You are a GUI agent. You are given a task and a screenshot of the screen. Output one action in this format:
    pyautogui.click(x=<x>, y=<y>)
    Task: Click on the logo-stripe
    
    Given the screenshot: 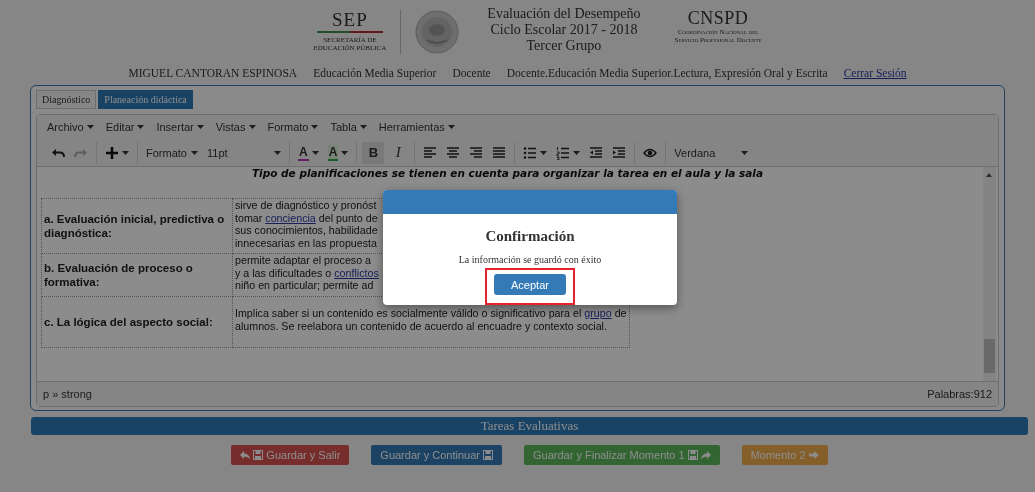 What is the action you would take?
    pyautogui.click(x=349, y=32)
    